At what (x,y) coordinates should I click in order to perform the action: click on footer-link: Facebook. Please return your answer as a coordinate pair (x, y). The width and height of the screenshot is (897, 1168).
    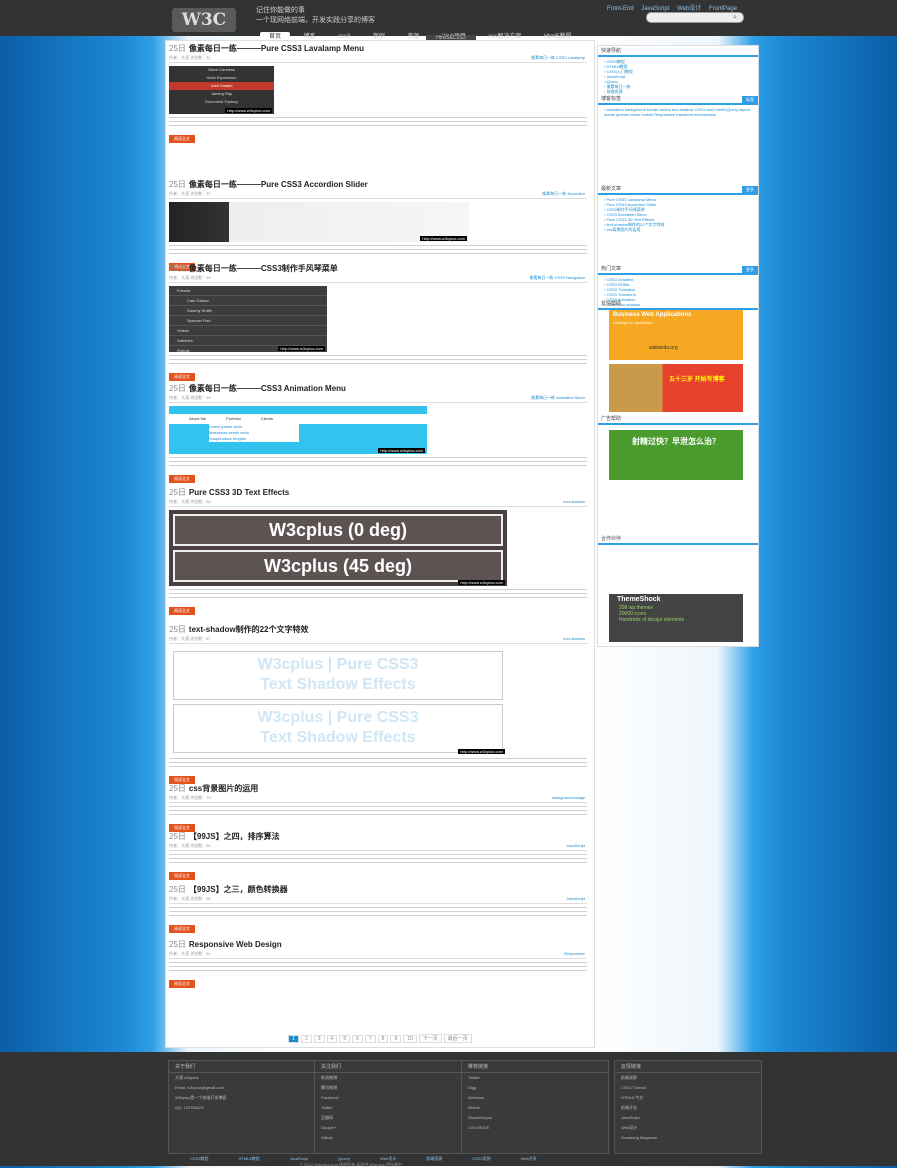
    Looking at the image, I should click on (388, 1098).